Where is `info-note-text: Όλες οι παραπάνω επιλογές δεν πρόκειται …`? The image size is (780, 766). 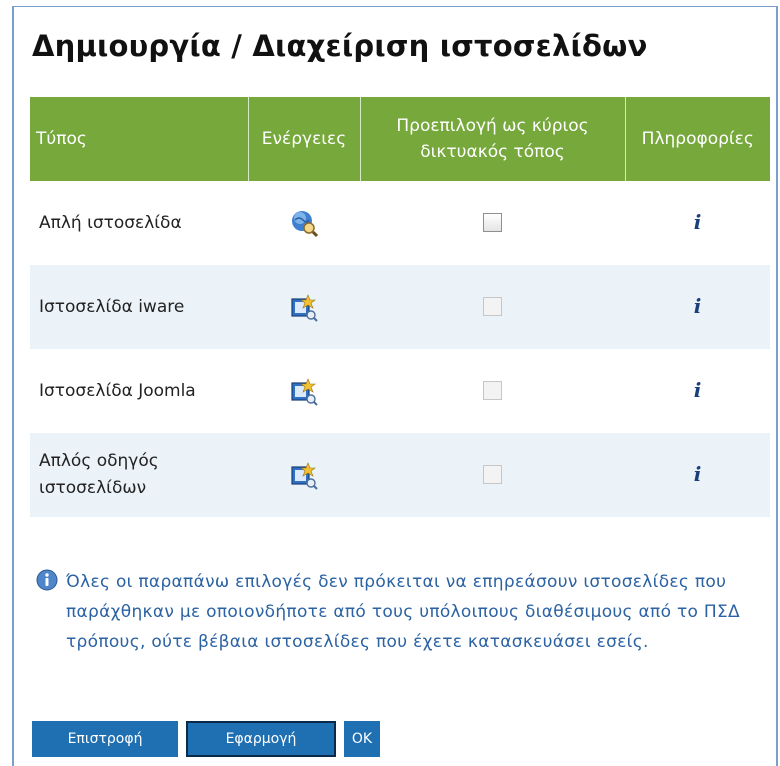 info-note-text: Όλες οι παραπάνω επιλογές δεν πρόκειται … is located at coordinates (403, 612).